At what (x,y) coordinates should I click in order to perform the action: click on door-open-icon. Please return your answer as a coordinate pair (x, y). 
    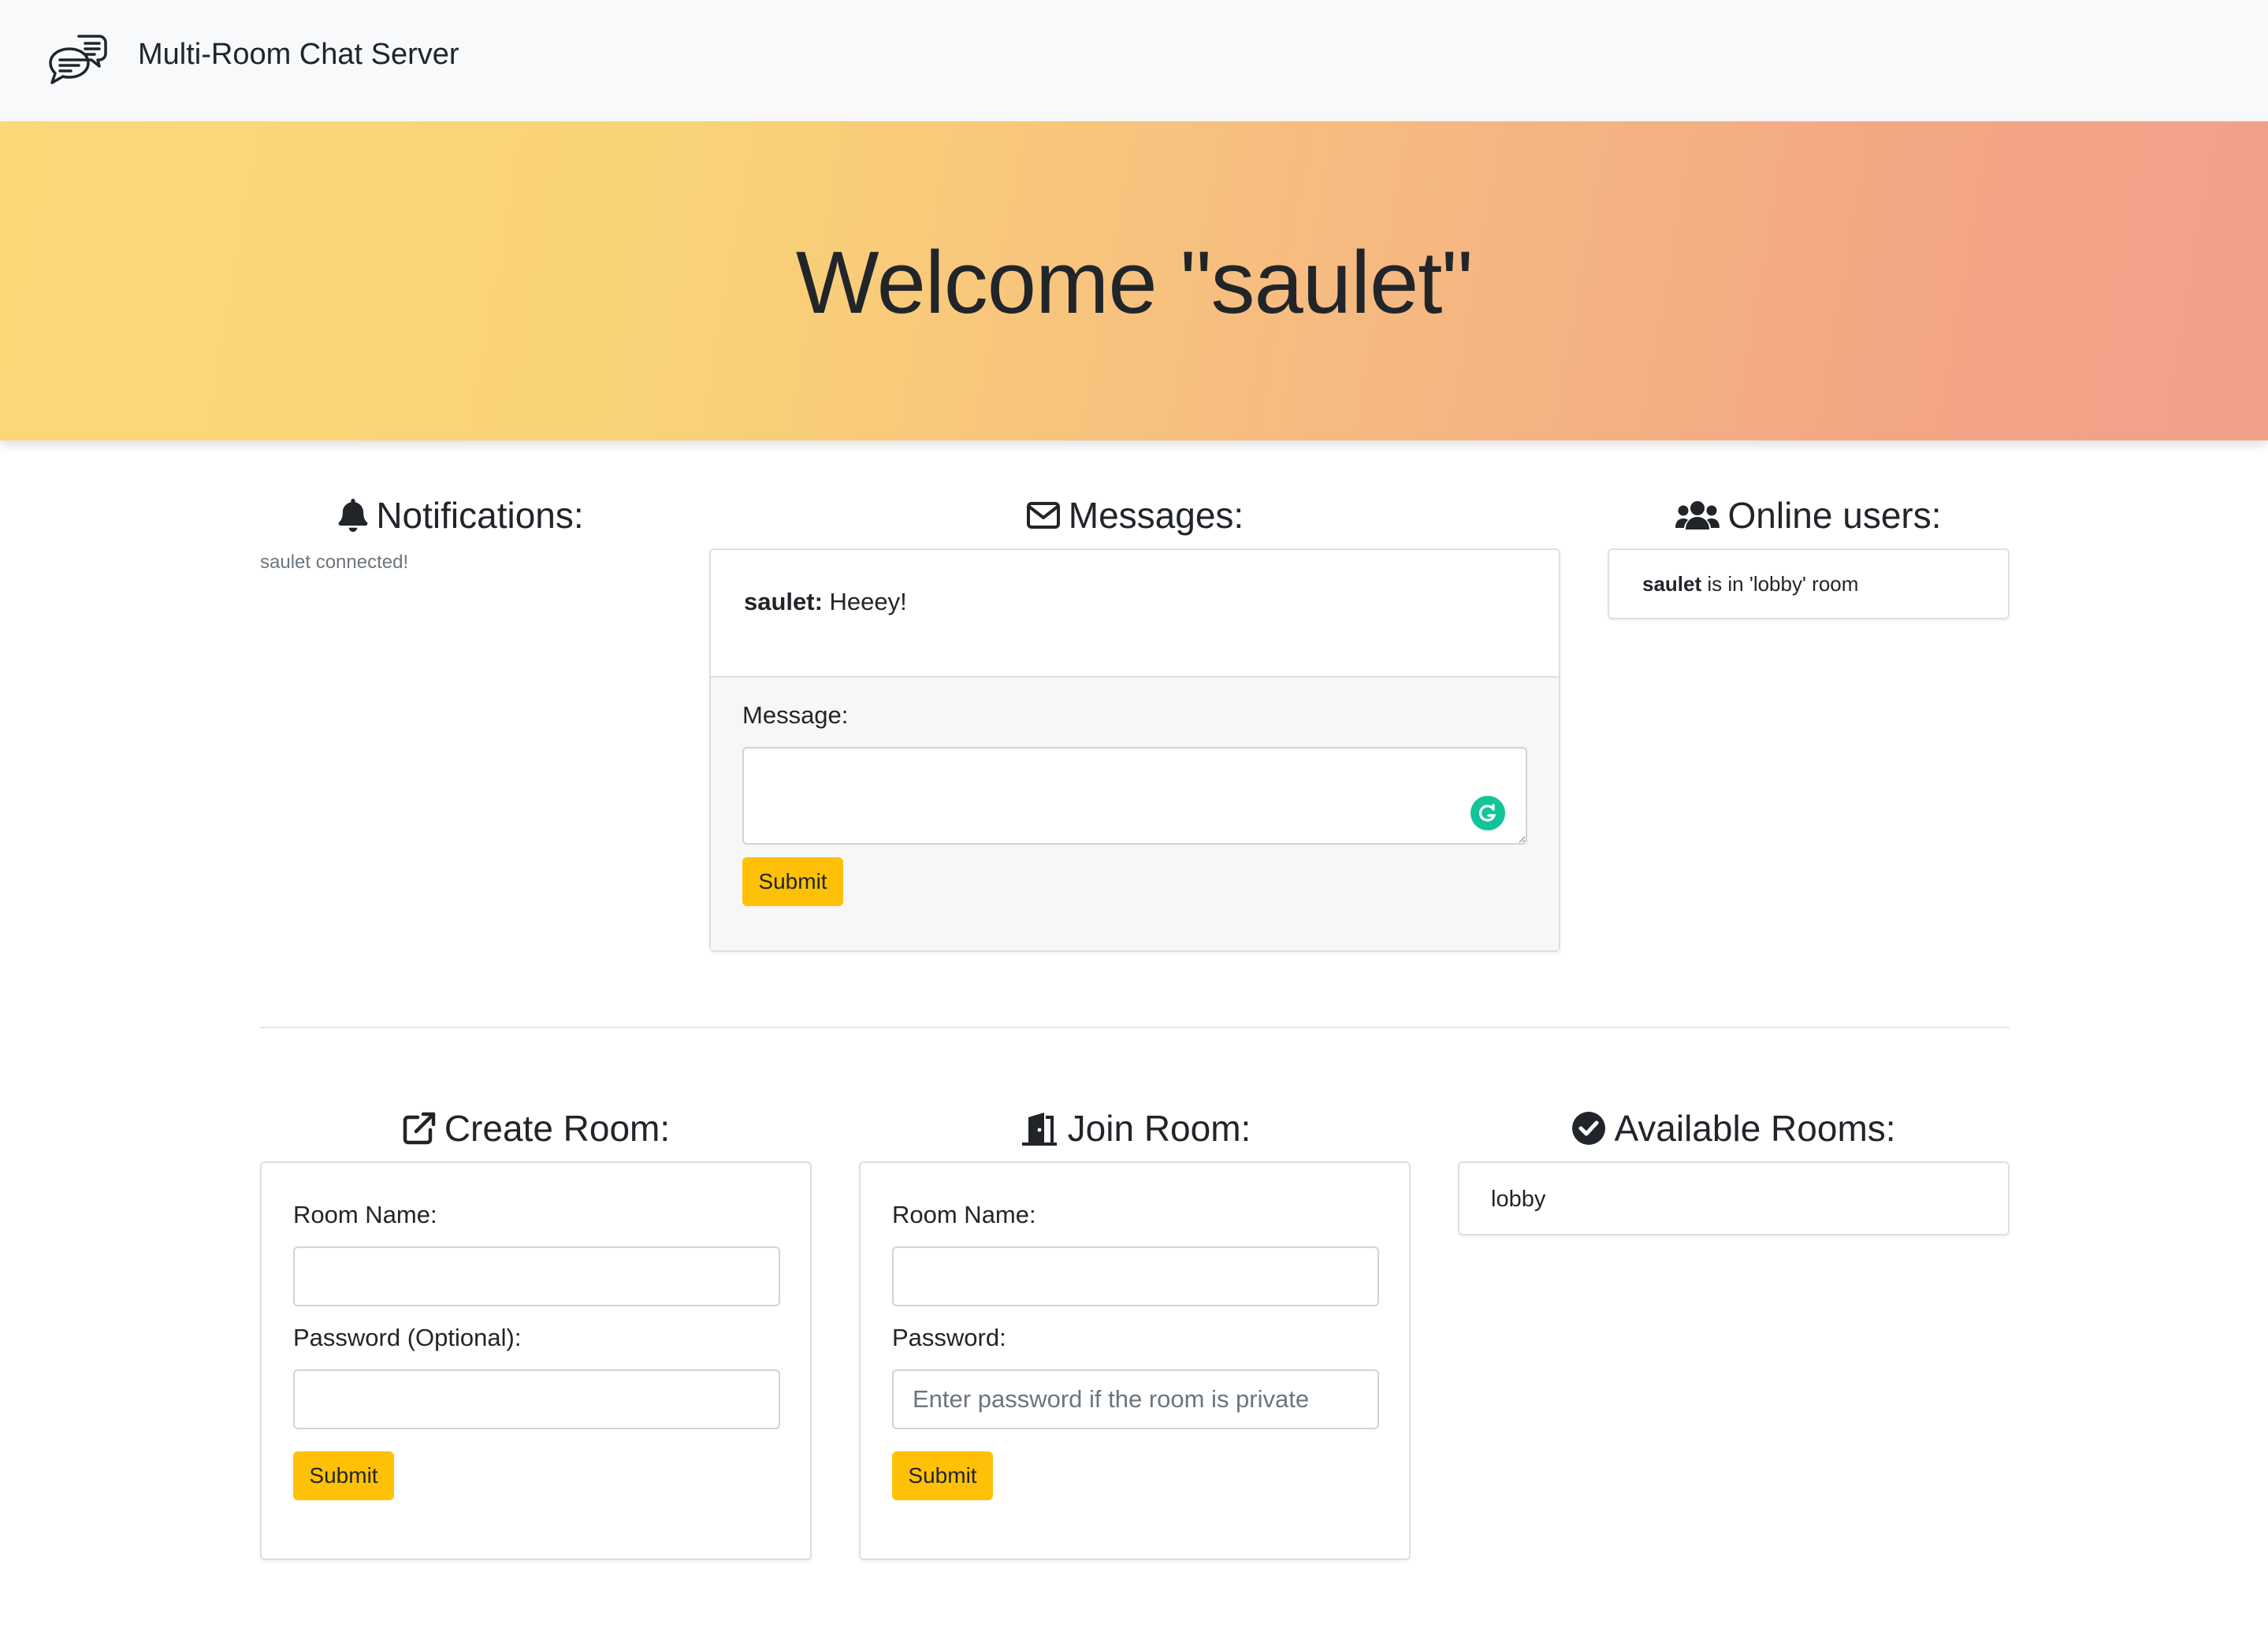
    Looking at the image, I should click on (1039, 1129).